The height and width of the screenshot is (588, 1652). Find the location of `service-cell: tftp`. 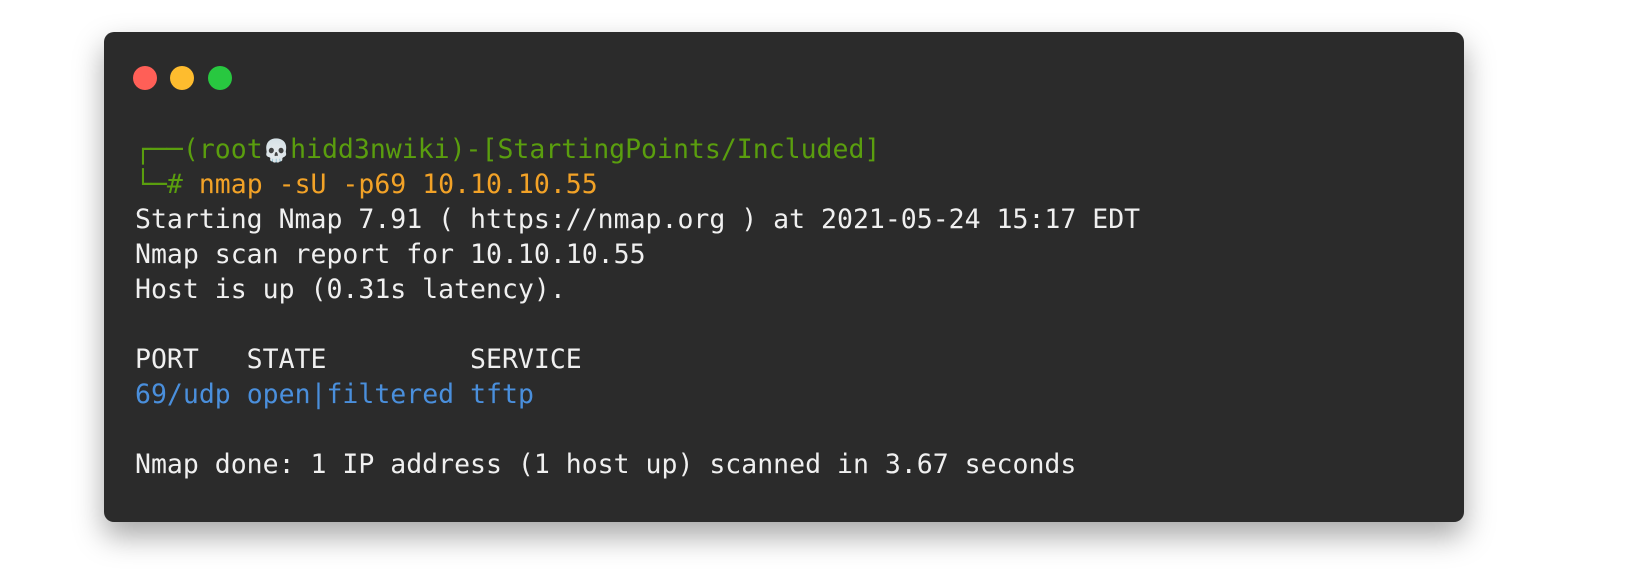

service-cell: tftp is located at coordinates (502, 394).